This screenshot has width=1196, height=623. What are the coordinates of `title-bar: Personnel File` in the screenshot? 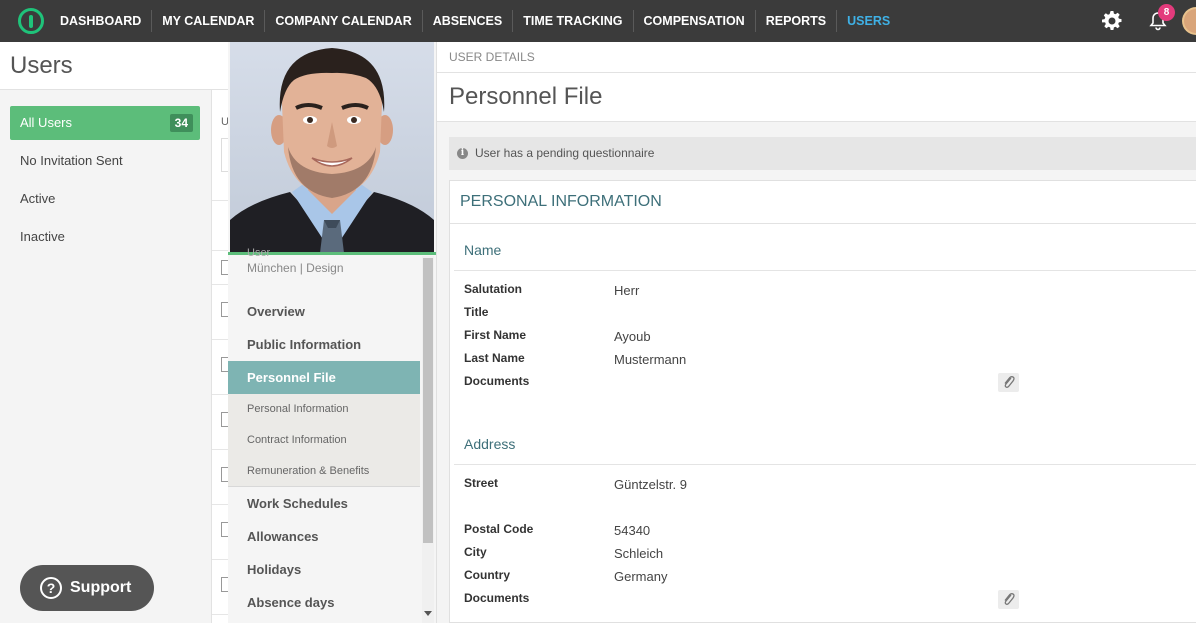 It's located at (816, 97).